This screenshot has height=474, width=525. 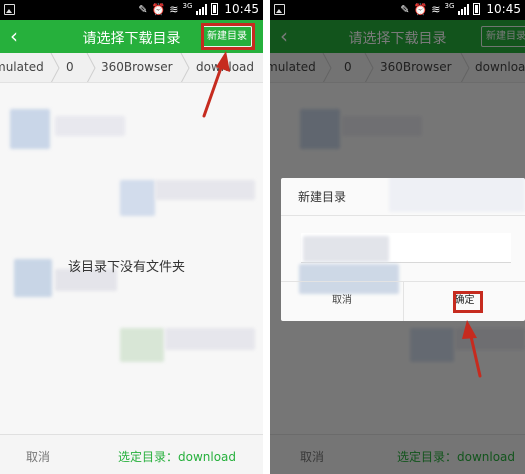 What do you see at coordinates (70, 67) in the screenshot?
I see `breadcrumb-item: 0` at bounding box center [70, 67].